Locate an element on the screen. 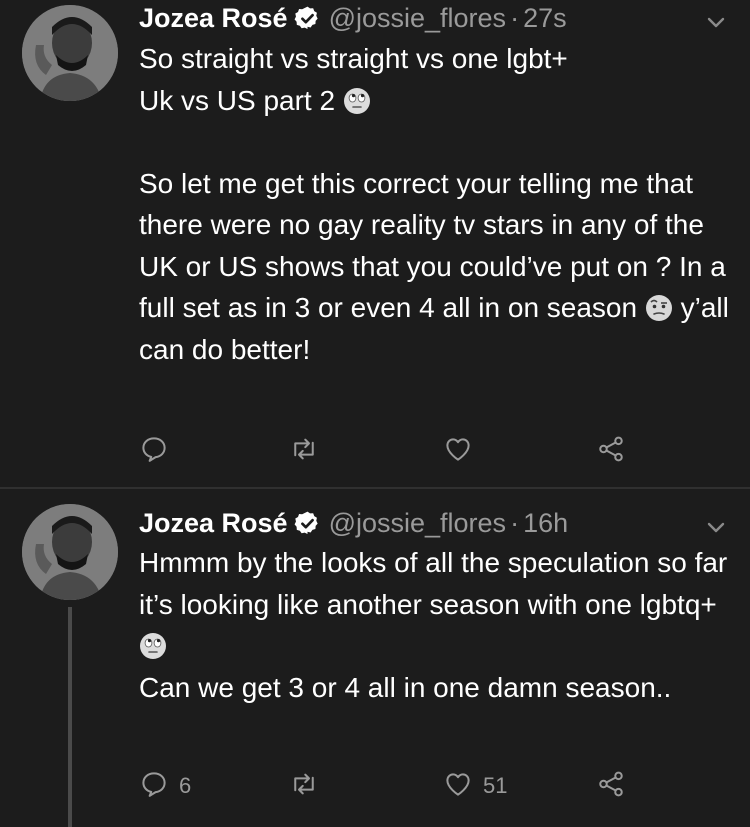 Image resolution: width=750 pixels, height=827 pixels. tweet-header: Jozea Rosé @jossie_flores · 16h is located at coordinates (353, 523).